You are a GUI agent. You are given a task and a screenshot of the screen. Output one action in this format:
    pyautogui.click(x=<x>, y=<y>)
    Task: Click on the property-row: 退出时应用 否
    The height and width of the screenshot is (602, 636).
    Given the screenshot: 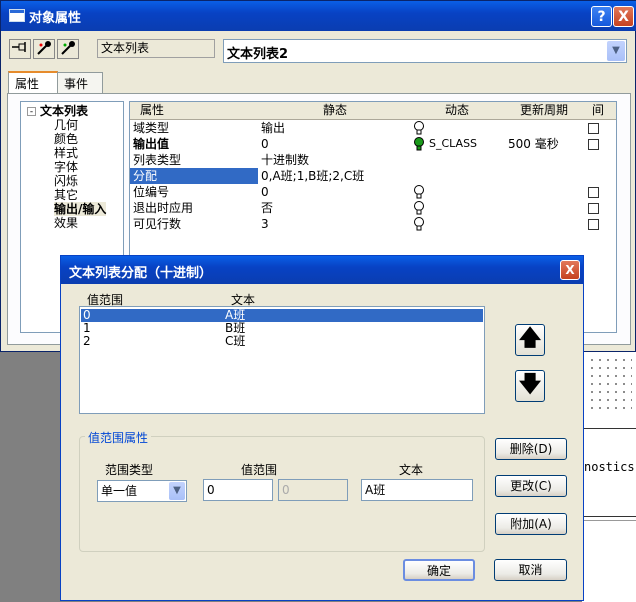 What is the action you would take?
    pyautogui.click(x=373, y=208)
    